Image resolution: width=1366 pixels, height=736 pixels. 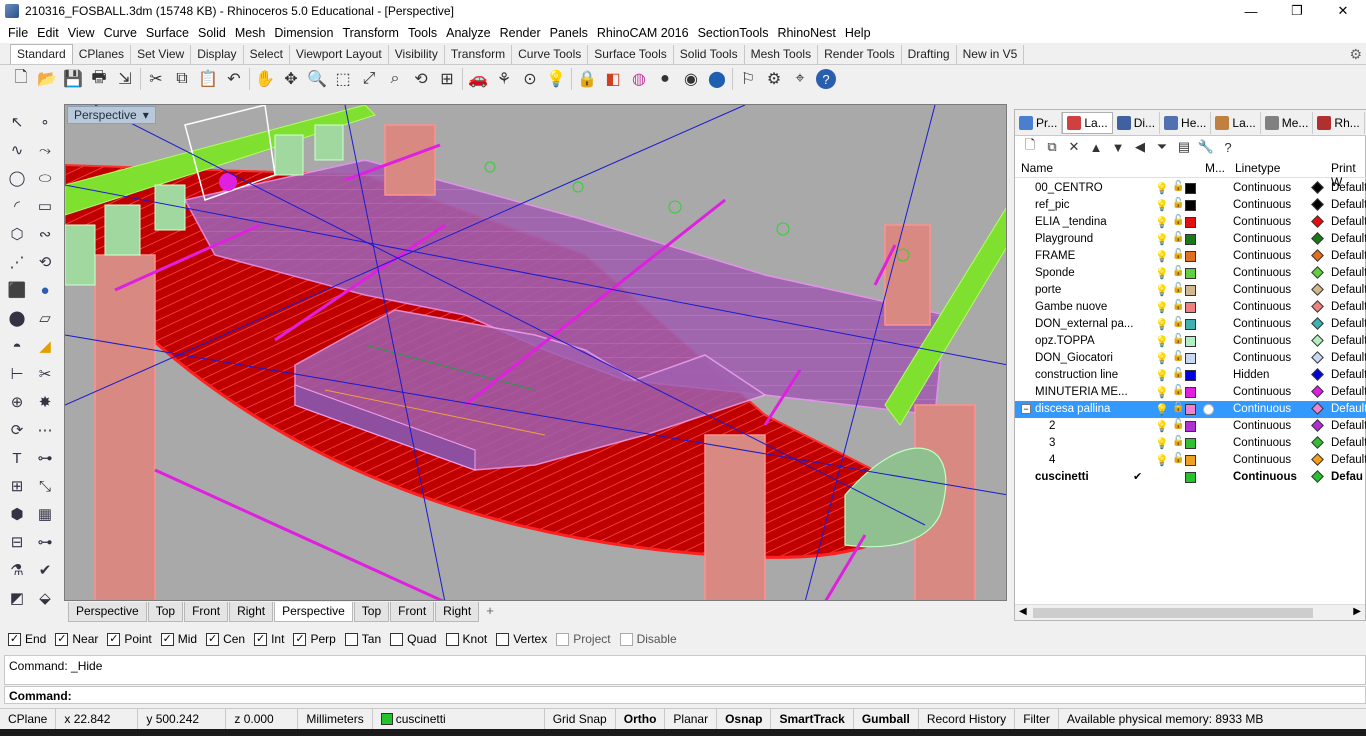 What do you see at coordinates (208, 79) in the screenshot?
I see `paste-icon: 📋` at bounding box center [208, 79].